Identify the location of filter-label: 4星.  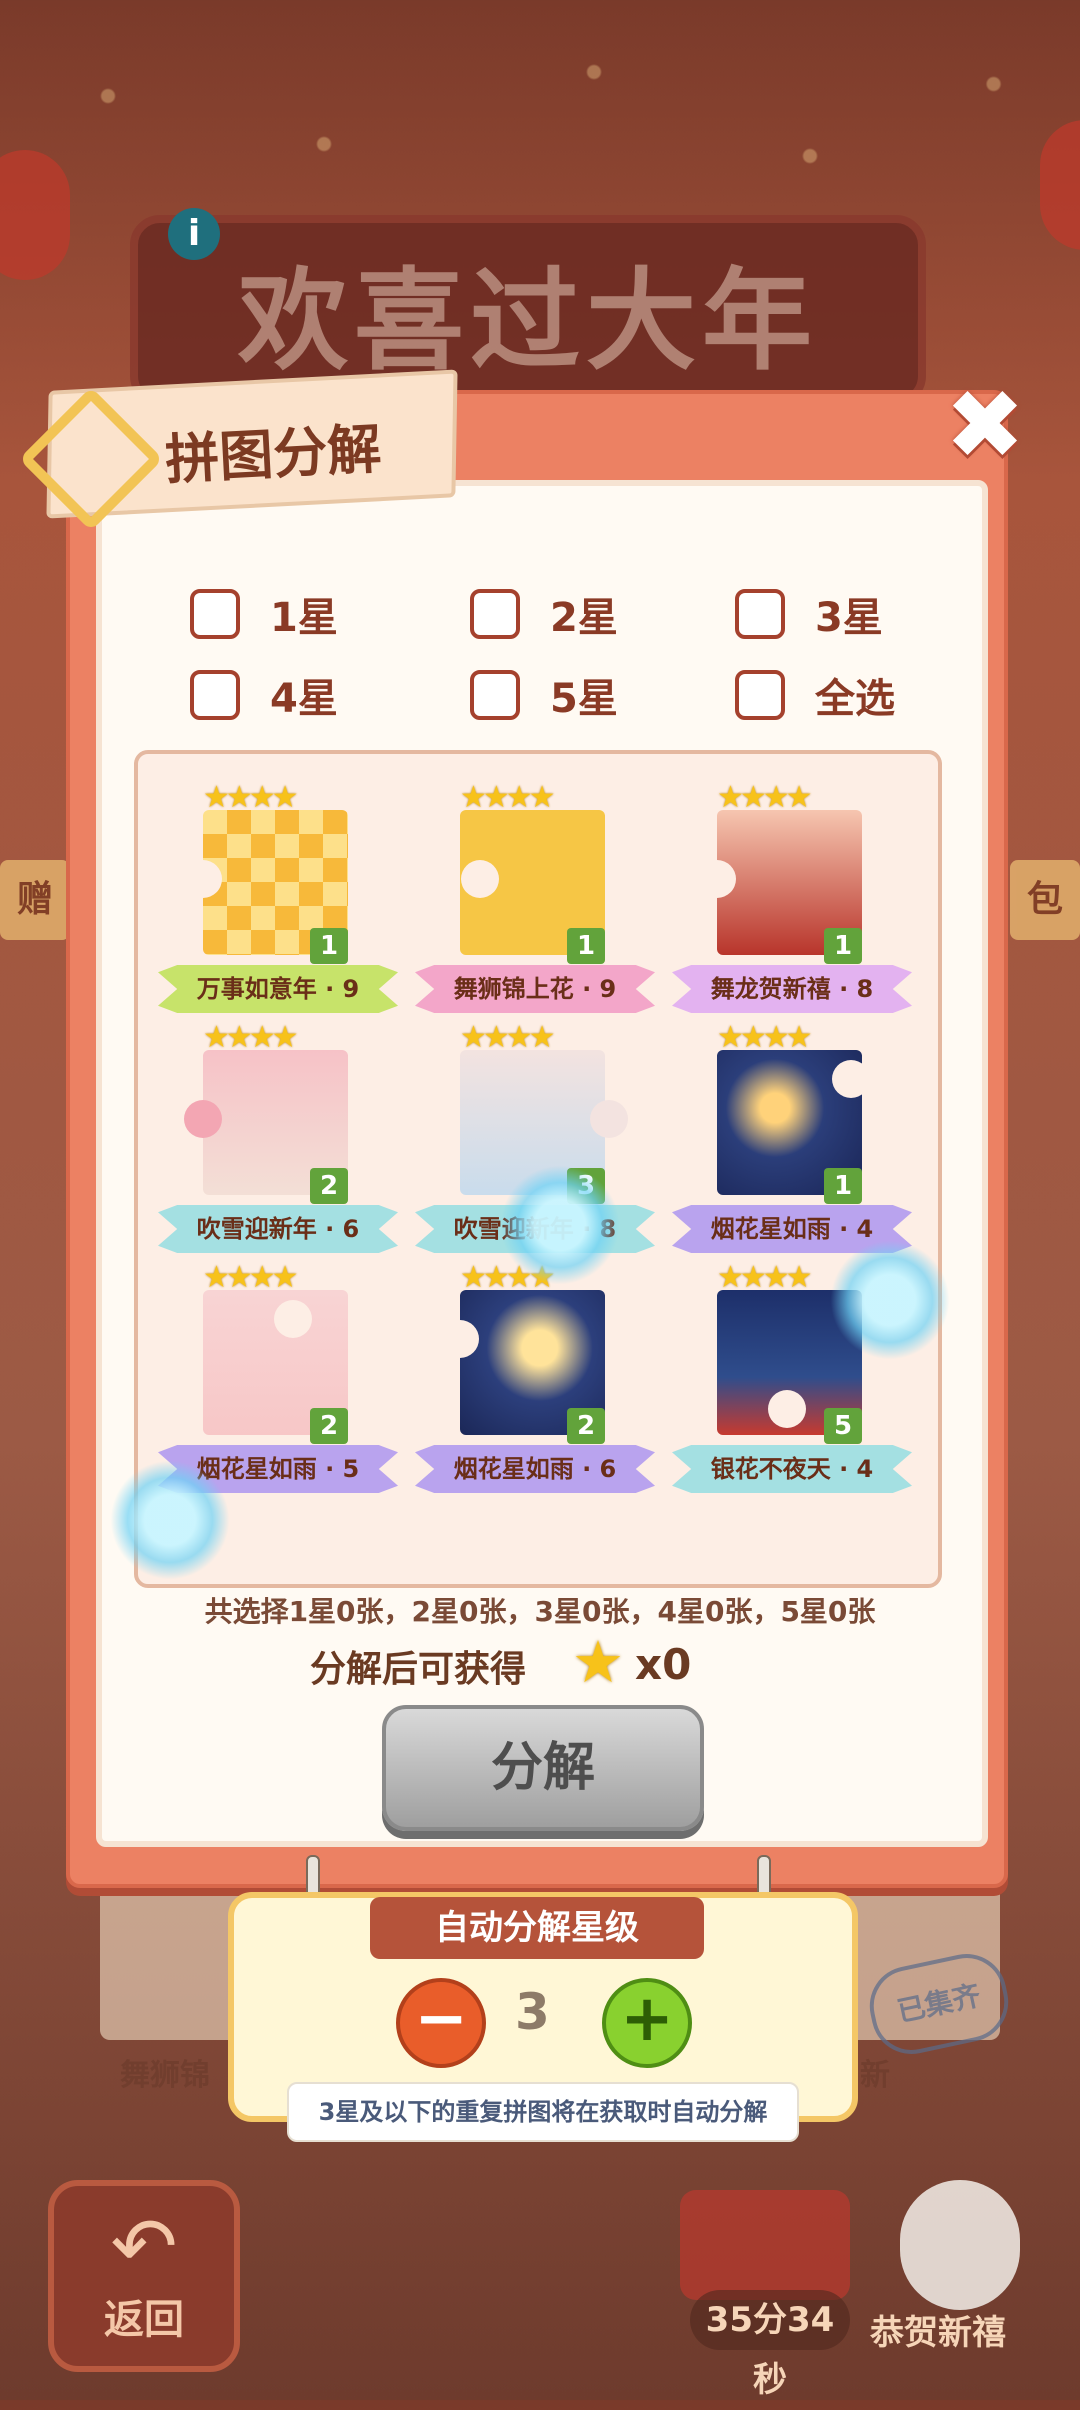
(304, 699).